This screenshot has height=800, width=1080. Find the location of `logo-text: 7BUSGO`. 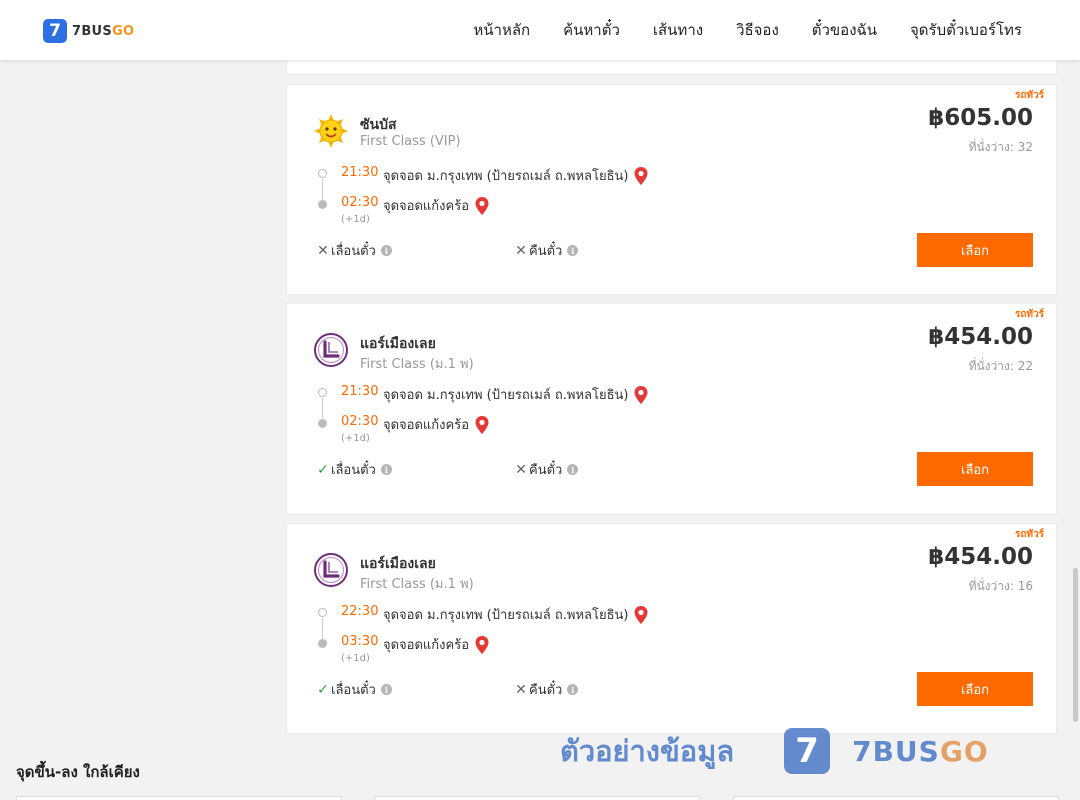

logo-text: 7BUSGO is located at coordinates (103, 31).